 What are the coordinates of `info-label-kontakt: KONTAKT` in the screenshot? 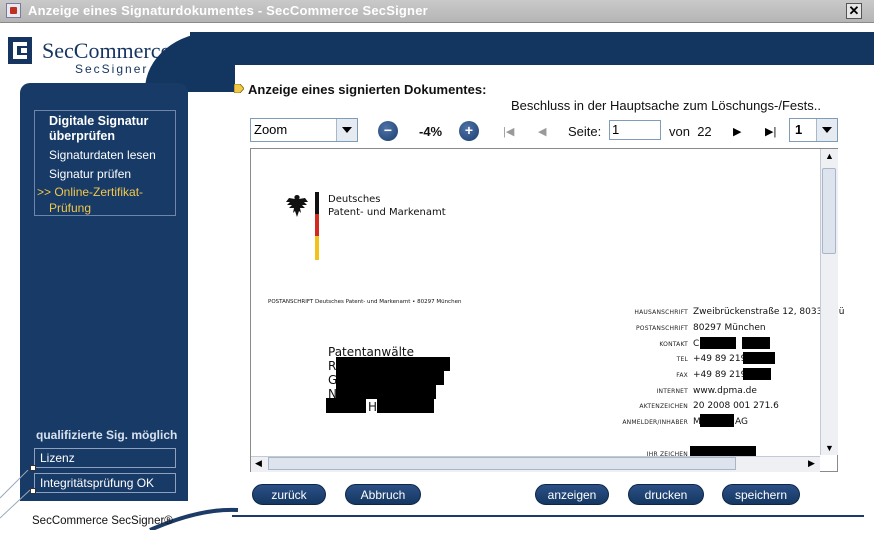 It's located at (673, 344).